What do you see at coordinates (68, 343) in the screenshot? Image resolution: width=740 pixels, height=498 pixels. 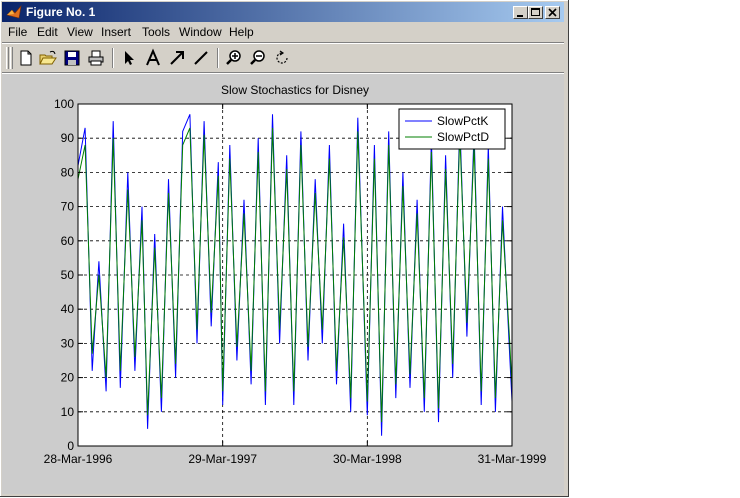 I see `y-tick-label: 30` at bounding box center [68, 343].